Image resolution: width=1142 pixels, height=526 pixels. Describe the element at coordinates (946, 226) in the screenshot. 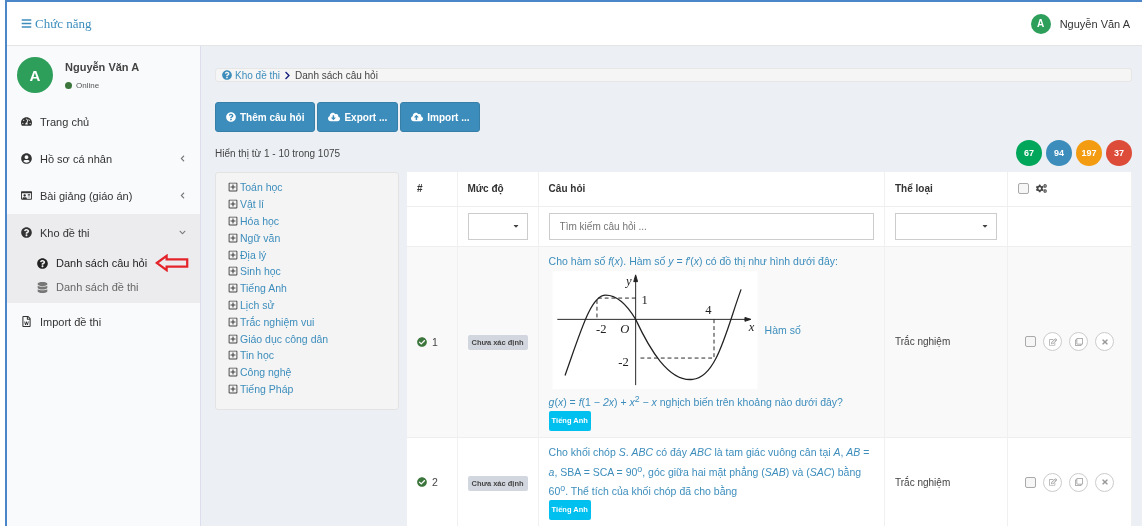

I see `type-filter-select` at that location.